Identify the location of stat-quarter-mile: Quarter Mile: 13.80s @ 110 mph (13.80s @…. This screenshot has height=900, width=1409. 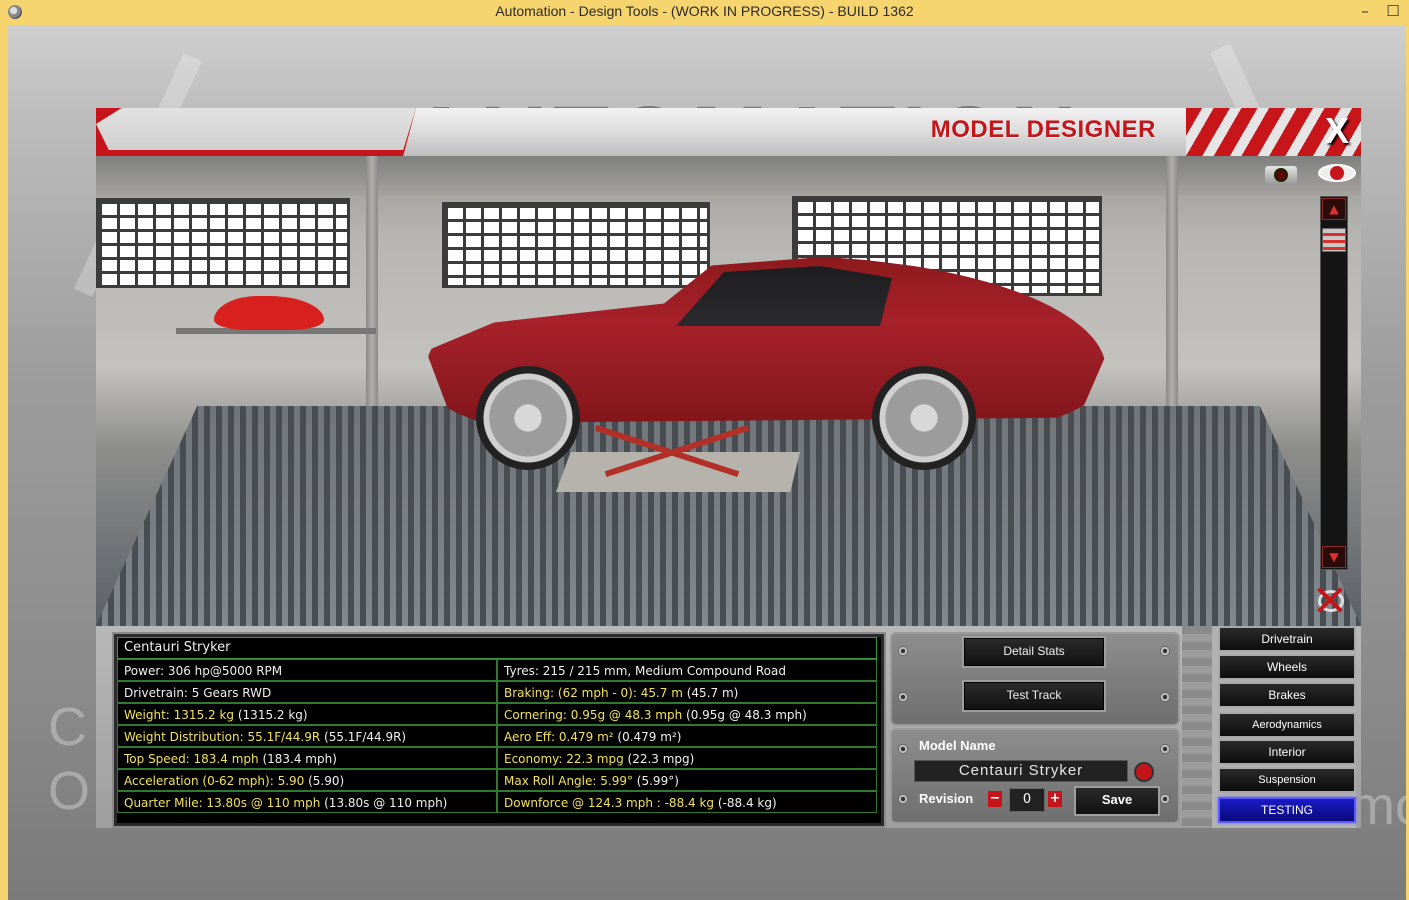
(307, 802).